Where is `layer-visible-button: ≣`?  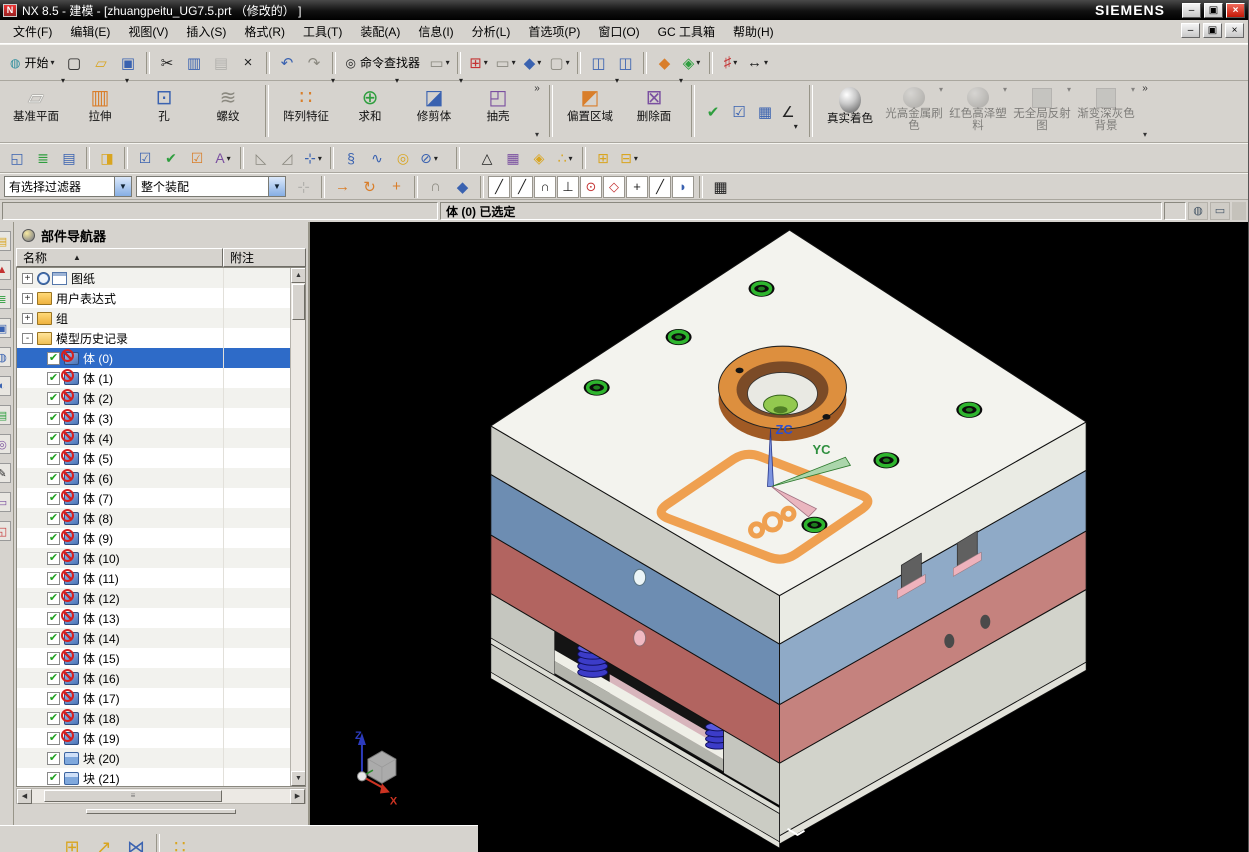
layer-visible-button: ≣ is located at coordinates (43, 158).